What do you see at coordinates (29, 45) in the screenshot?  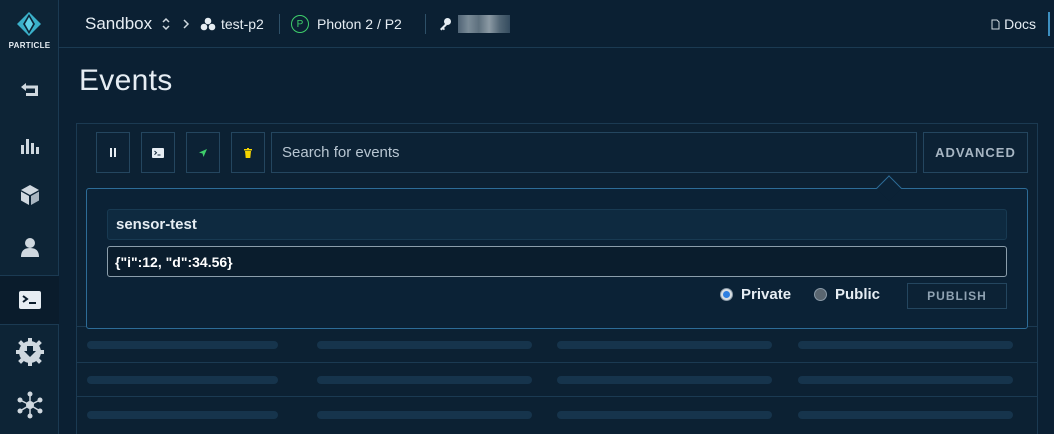 I see `brand-name: PARTICLE` at bounding box center [29, 45].